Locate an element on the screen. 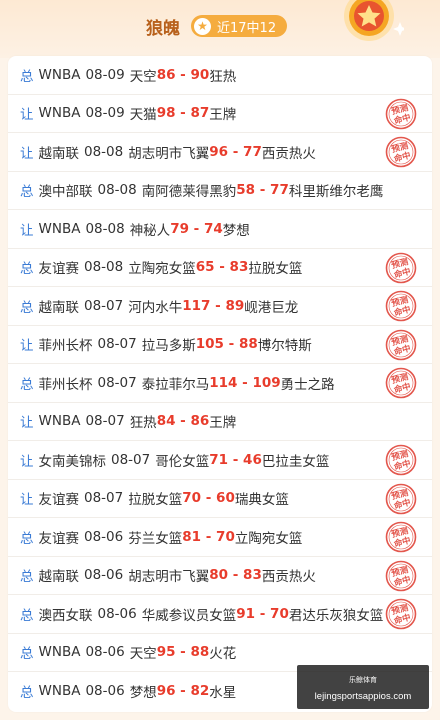 The height and width of the screenshot is (720, 440). list-item: 让 WNBA 08-09 天猫 98 - 87 王牌 预测 命中 is located at coordinates (220, 114).